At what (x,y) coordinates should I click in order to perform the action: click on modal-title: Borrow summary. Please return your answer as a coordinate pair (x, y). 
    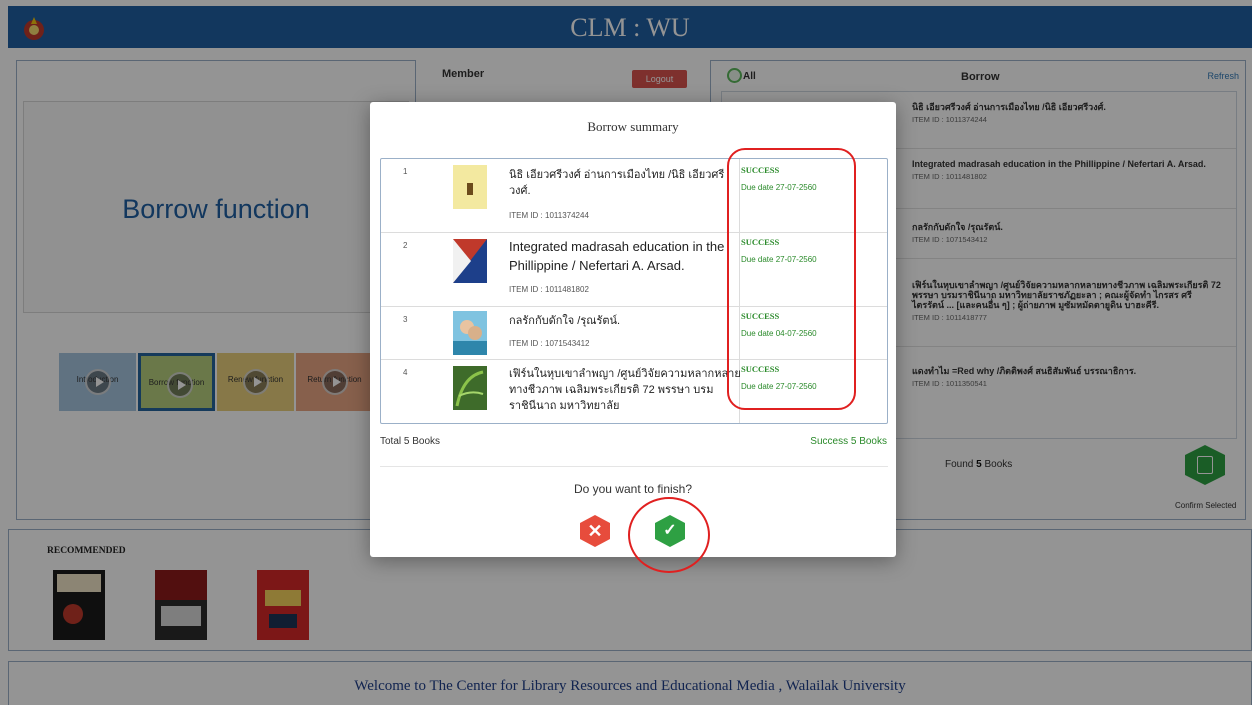
    Looking at the image, I should click on (633, 126).